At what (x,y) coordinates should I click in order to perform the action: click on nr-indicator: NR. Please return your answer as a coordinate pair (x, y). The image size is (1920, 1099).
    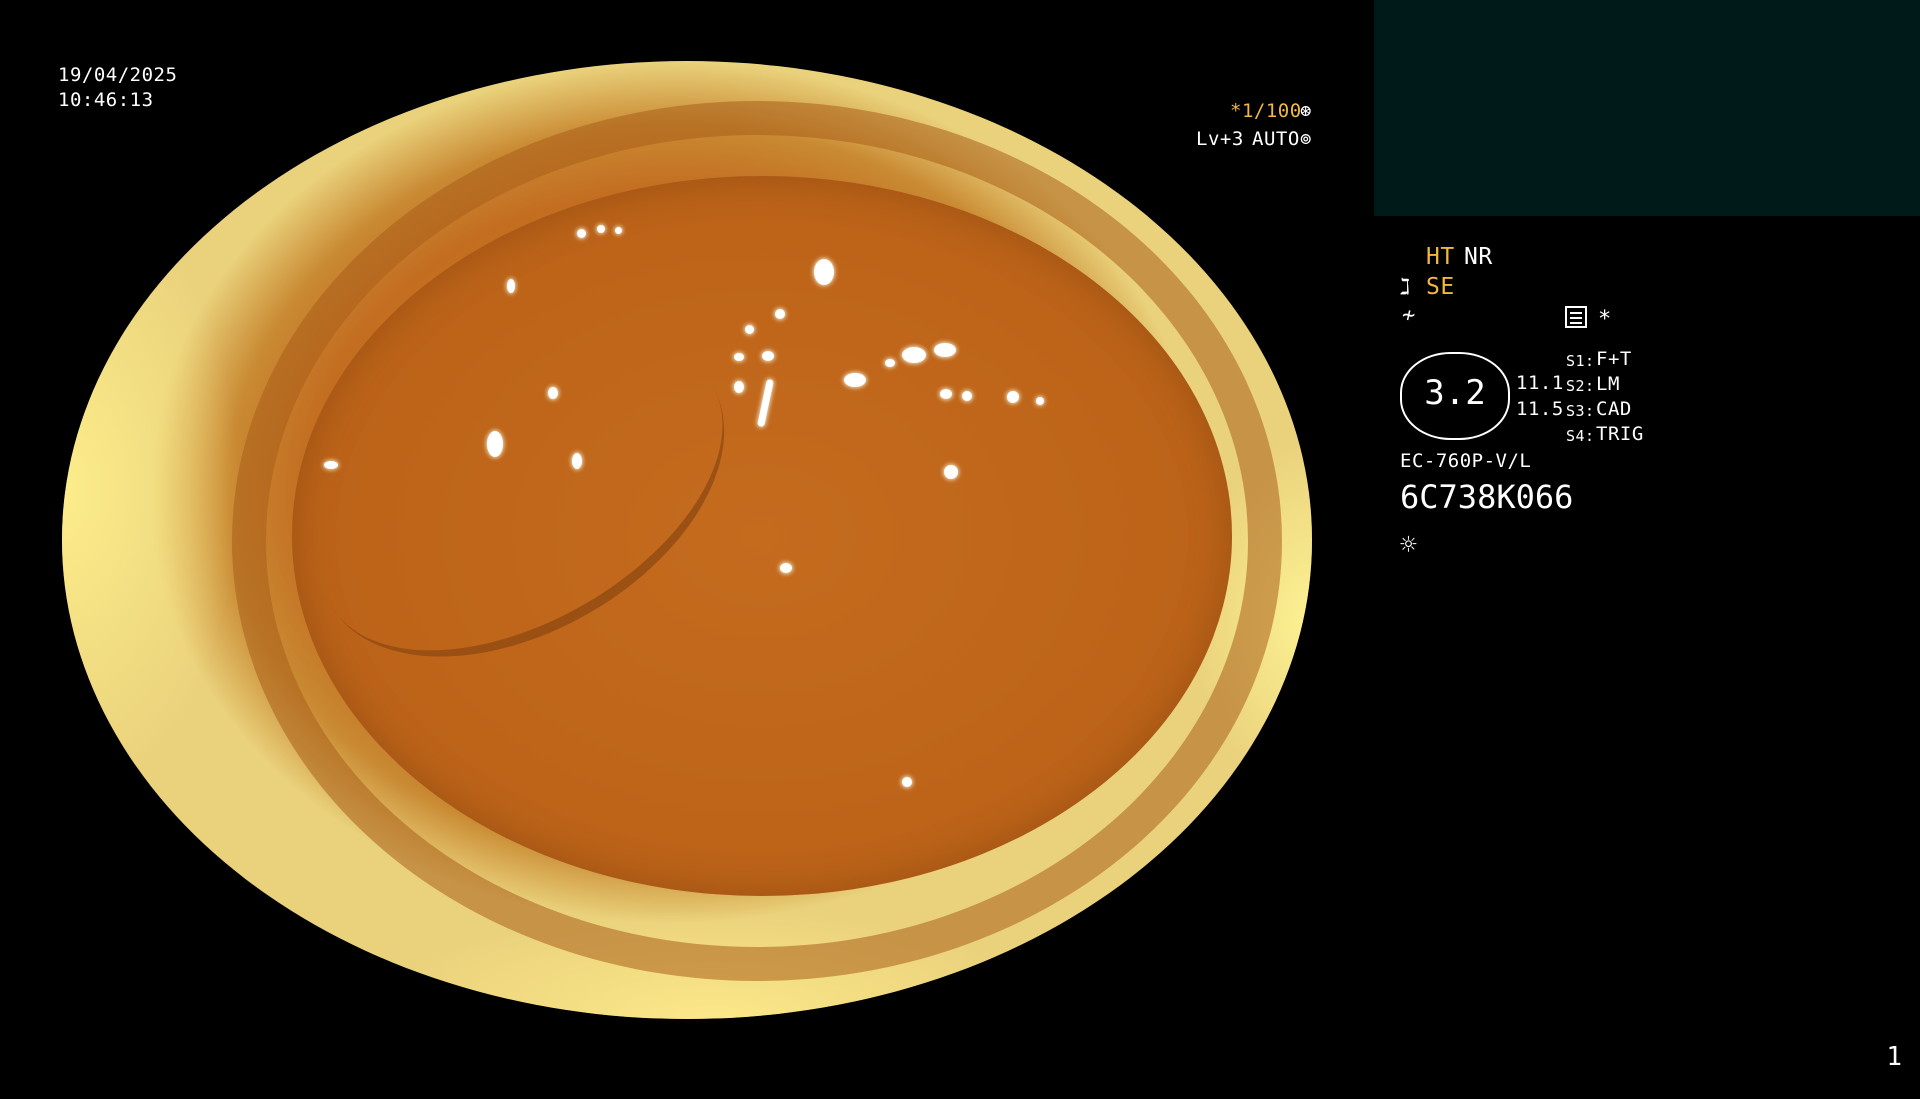
    Looking at the image, I should click on (1478, 257).